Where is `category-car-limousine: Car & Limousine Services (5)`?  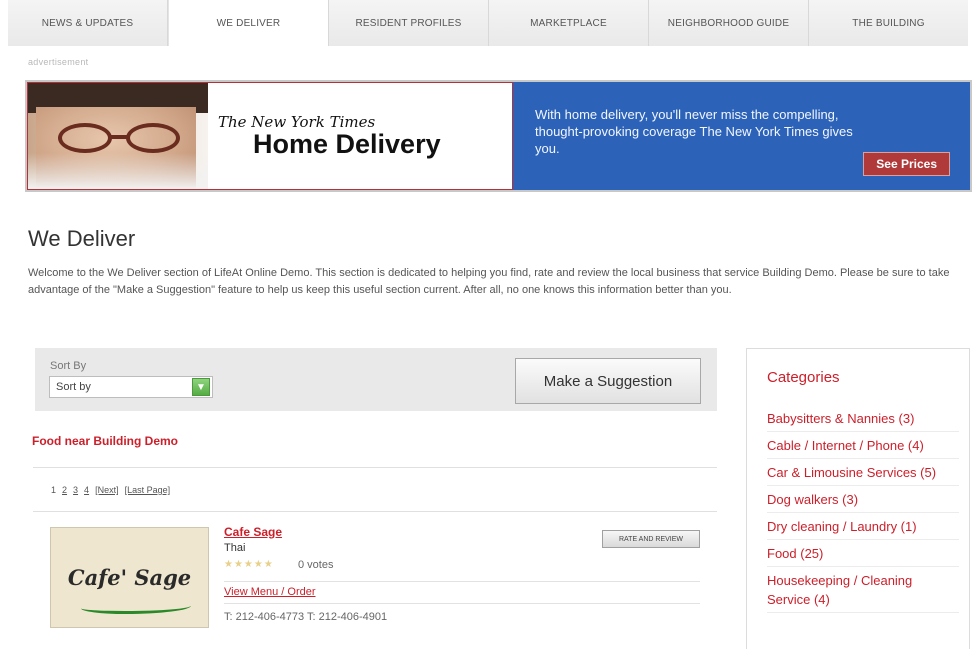
category-car-limousine: Car & Limousine Services (5) is located at coordinates (863, 474).